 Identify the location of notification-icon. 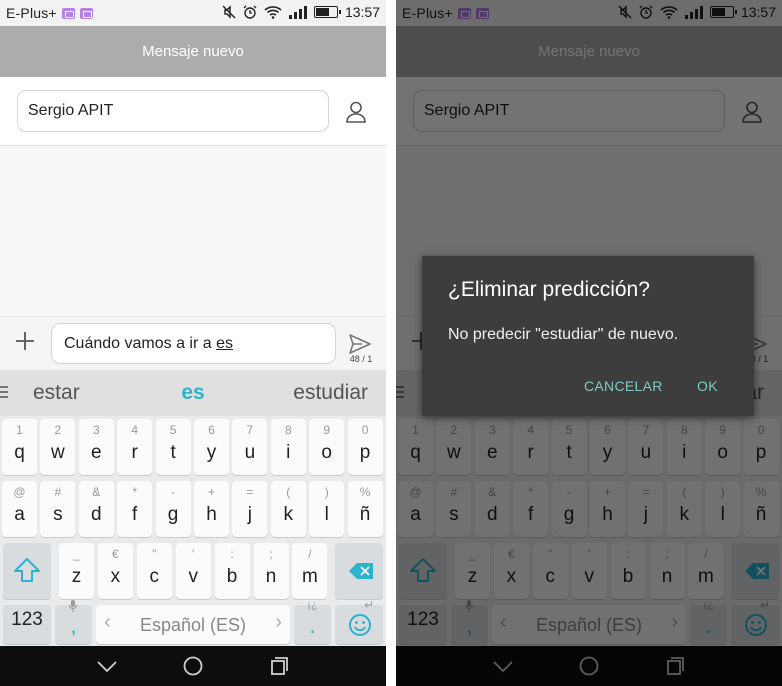
(68, 13).